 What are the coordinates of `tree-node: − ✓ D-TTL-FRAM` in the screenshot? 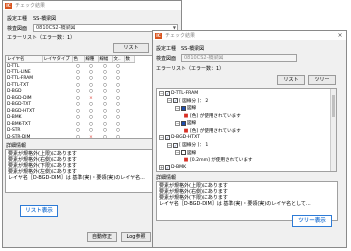 It's located at (178, 93).